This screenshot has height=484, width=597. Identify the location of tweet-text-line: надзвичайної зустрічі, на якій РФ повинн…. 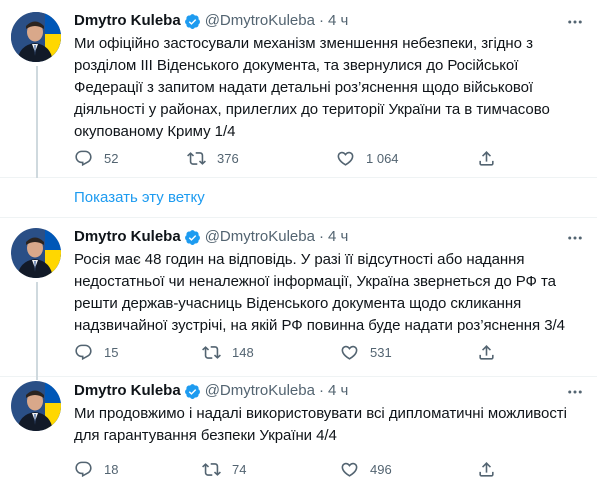
(319, 325).